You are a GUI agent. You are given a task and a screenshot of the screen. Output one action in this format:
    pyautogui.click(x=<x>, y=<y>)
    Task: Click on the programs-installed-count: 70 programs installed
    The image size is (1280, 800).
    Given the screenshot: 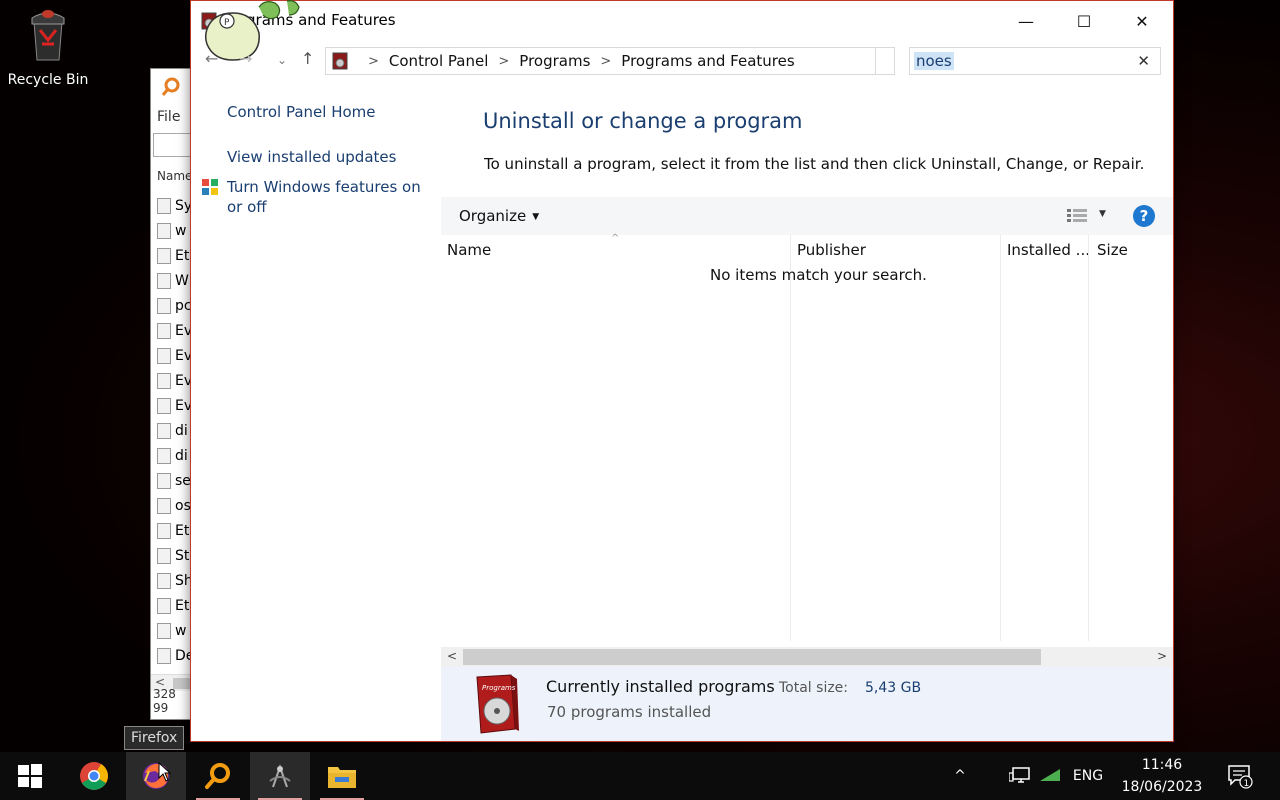 What is the action you would take?
    pyautogui.click(x=629, y=712)
    